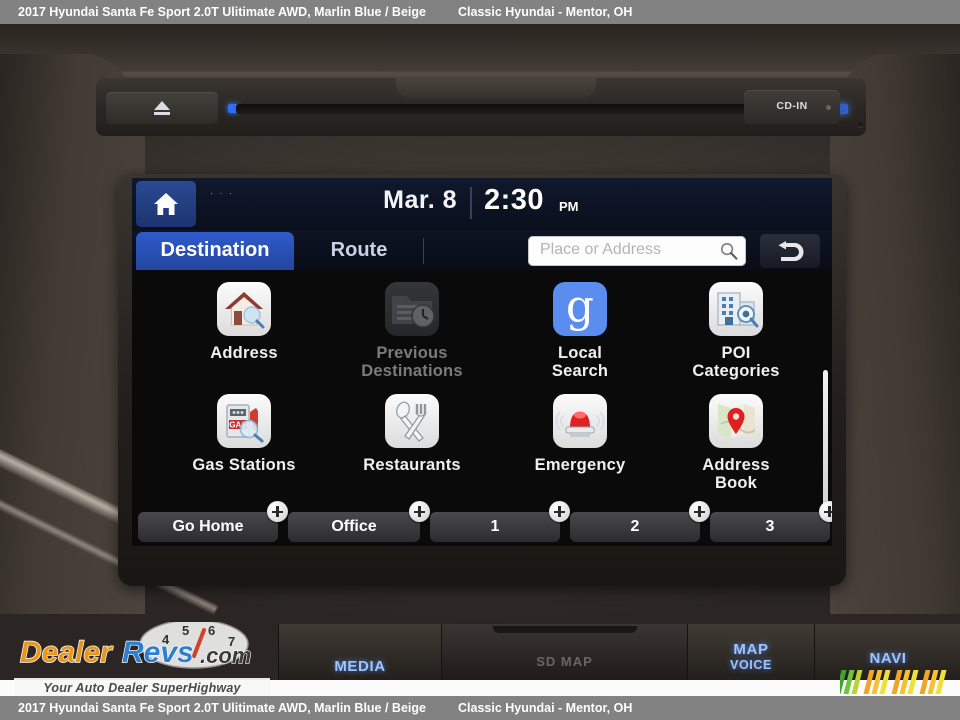  What do you see at coordinates (412, 465) in the screenshot?
I see `grid-label-restaurants: Restaurants` at bounding box center [412, 465].